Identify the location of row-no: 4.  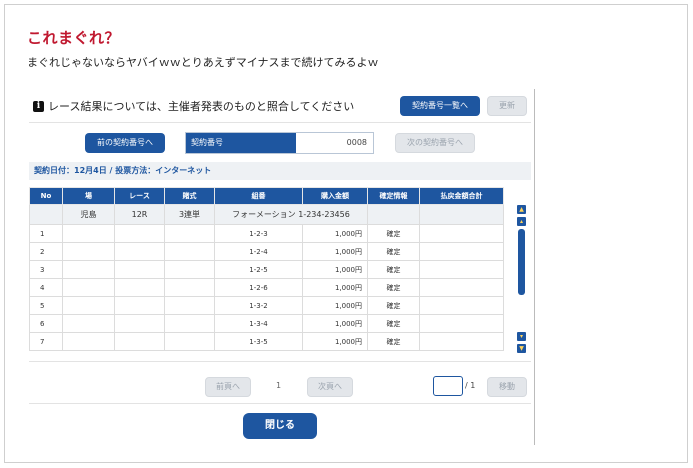
(46, 287).